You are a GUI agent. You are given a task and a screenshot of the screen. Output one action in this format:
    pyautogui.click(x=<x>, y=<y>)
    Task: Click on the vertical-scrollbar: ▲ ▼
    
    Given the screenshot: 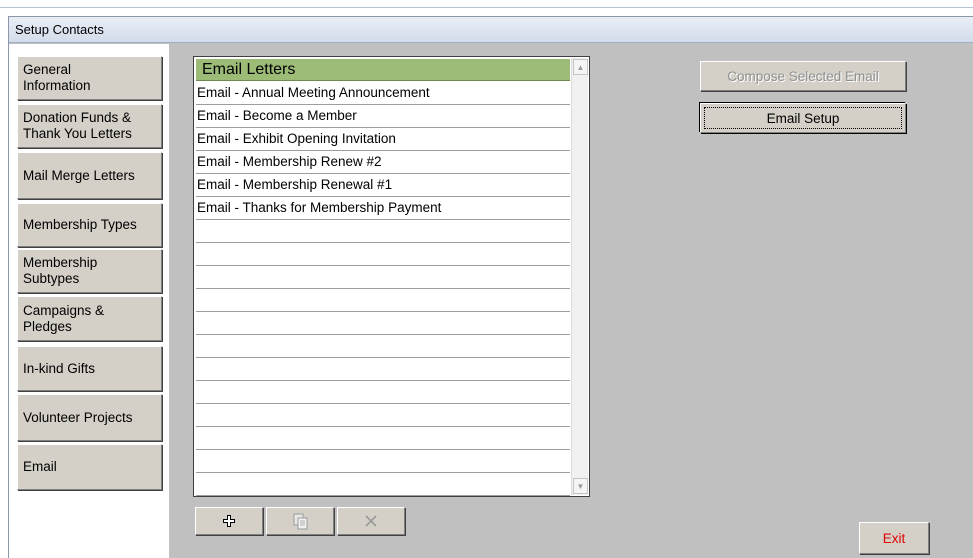 What is the action you would take?
    pyautogui.click(x=579, y=276)
    